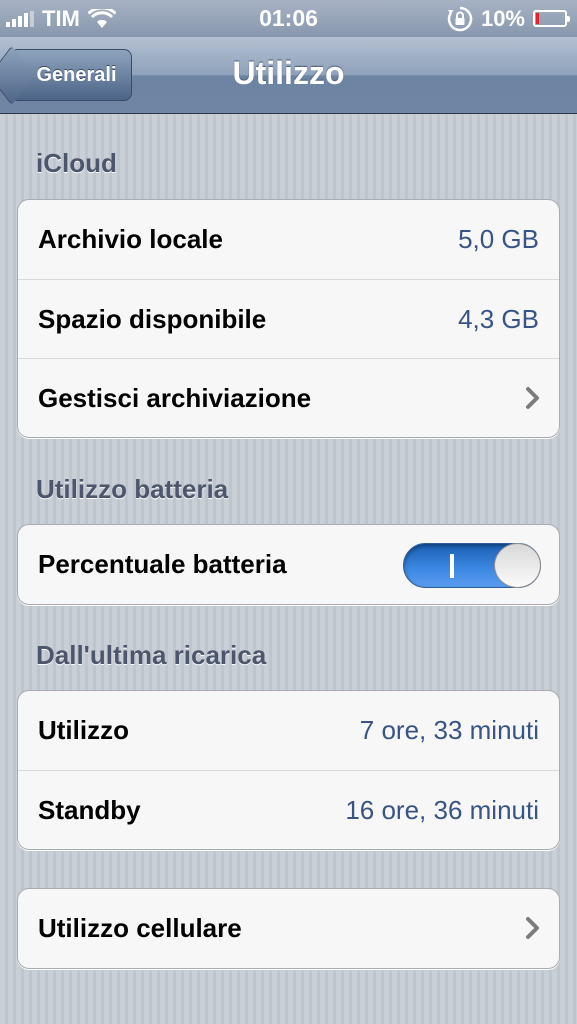 The width and height of the screenshot is (577, 1024). Describe the element at coordinates (460, 18) in the screenshot. I see `rotation-lock-icon` at that location.